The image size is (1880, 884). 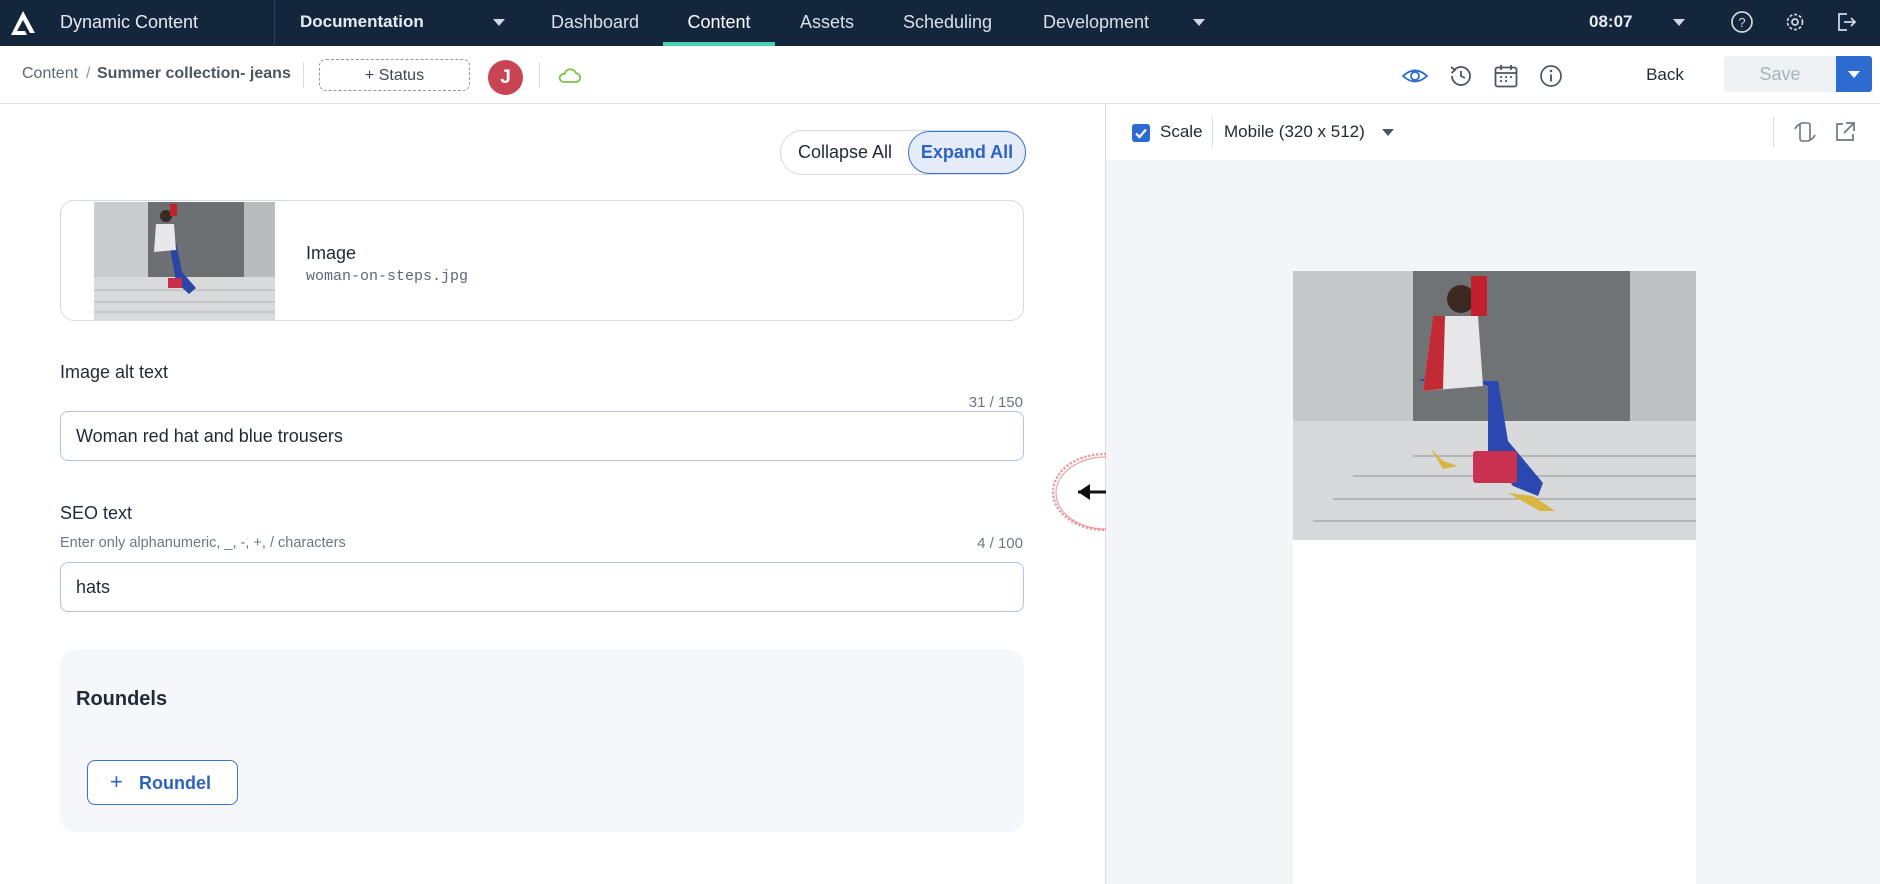 What do you see at coordinates (1845, 132) in the screenshot?
I see `open-external-icon` at bounding box center [1845, 132].